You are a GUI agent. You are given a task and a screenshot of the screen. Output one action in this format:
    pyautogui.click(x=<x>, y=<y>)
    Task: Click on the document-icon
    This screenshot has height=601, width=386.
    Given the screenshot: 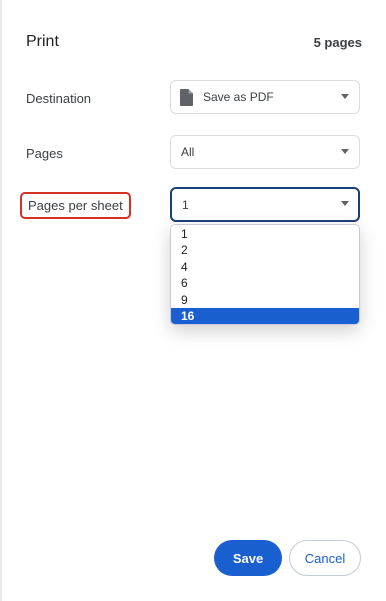 What is the action you would take?
    pyautogui.click(x=186, y=97)
    